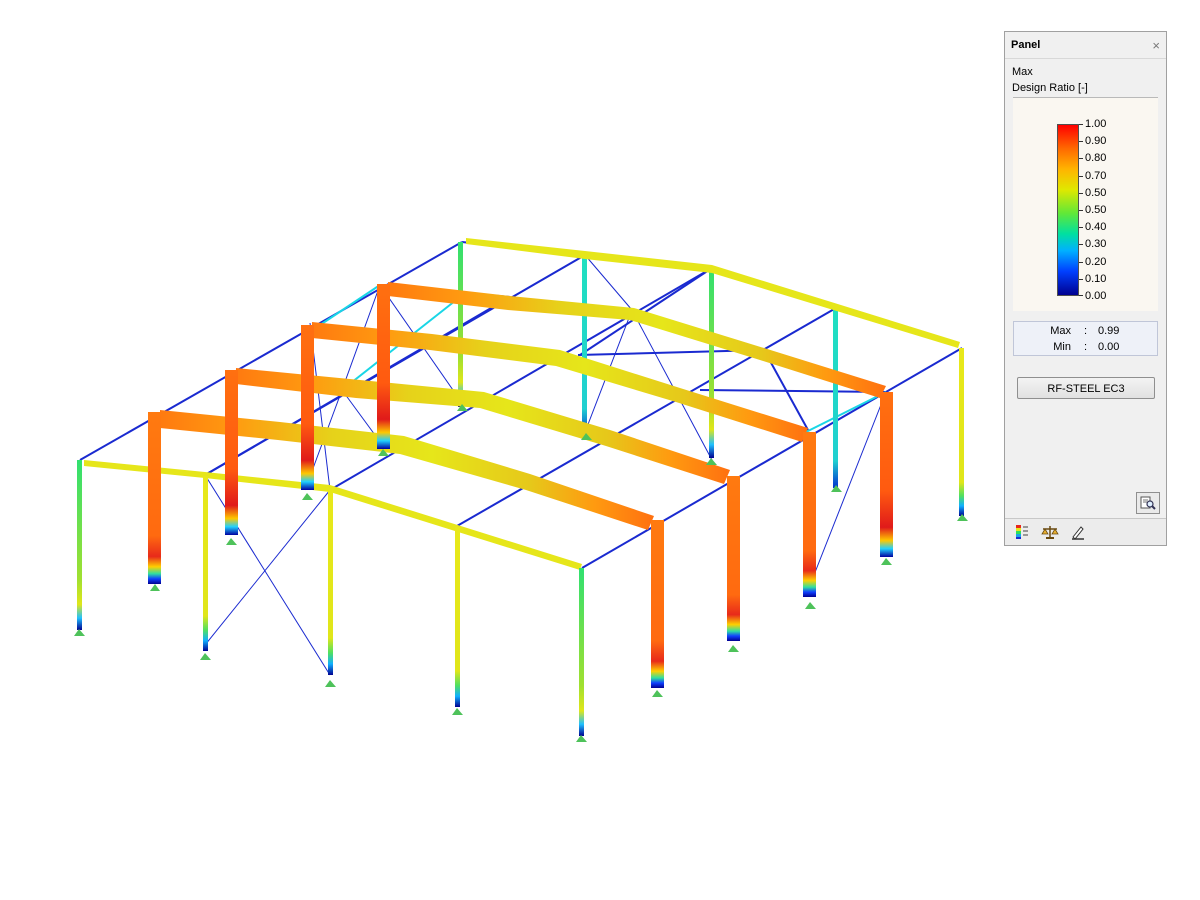 This screenshot has height=900, width=1200. I want to click on panel-header: Panel ×, so click(1085, 45).